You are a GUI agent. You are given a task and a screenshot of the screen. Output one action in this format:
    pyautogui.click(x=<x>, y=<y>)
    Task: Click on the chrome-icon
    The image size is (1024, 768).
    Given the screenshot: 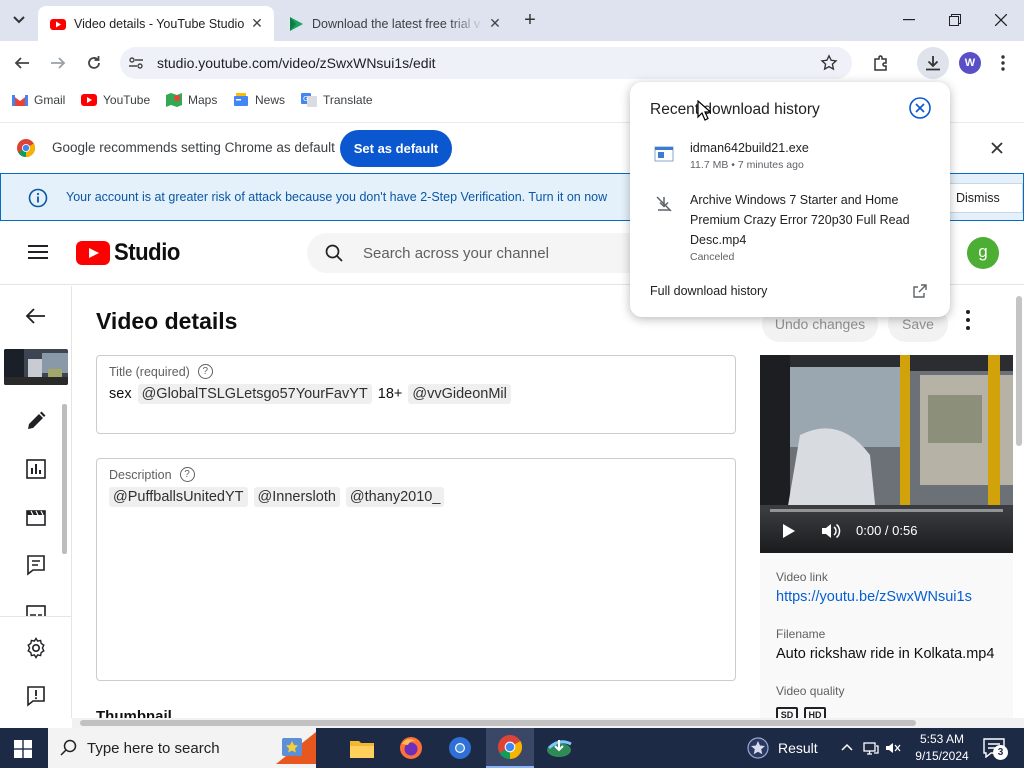 What is the action you would take?
    pyautogui.click(x=510, y=747)
    